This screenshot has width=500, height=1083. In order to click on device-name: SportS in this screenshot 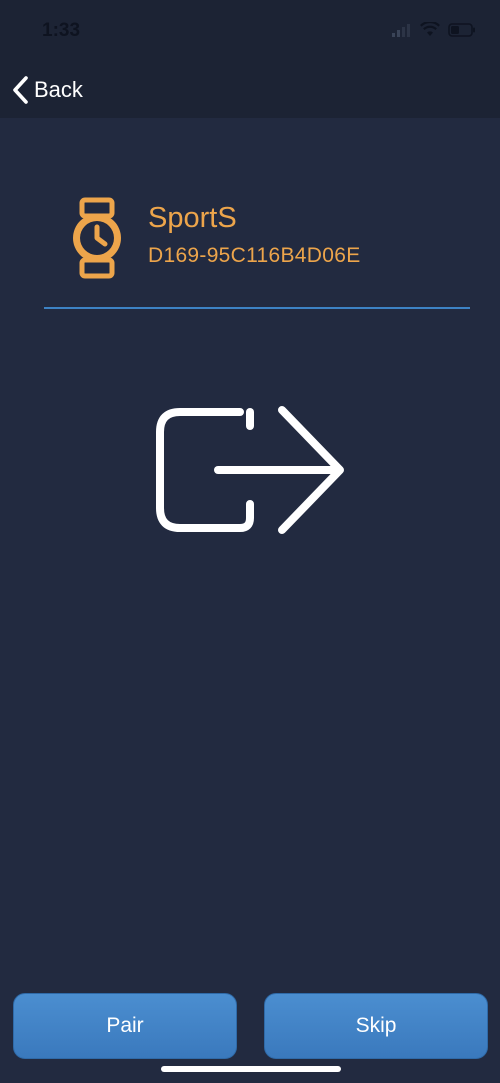, I will do `click(192, 218)`.